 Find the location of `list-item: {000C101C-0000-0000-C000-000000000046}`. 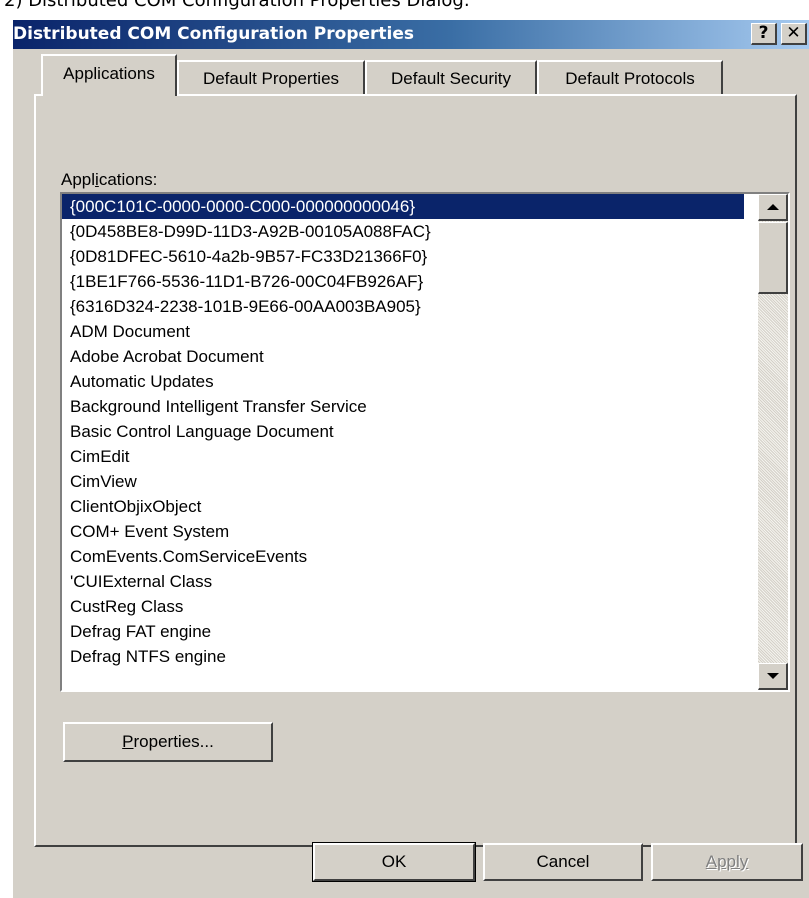

list-item: {000C101C-0000-0000-C000-000000000046} is located at coordinates (403, 206).